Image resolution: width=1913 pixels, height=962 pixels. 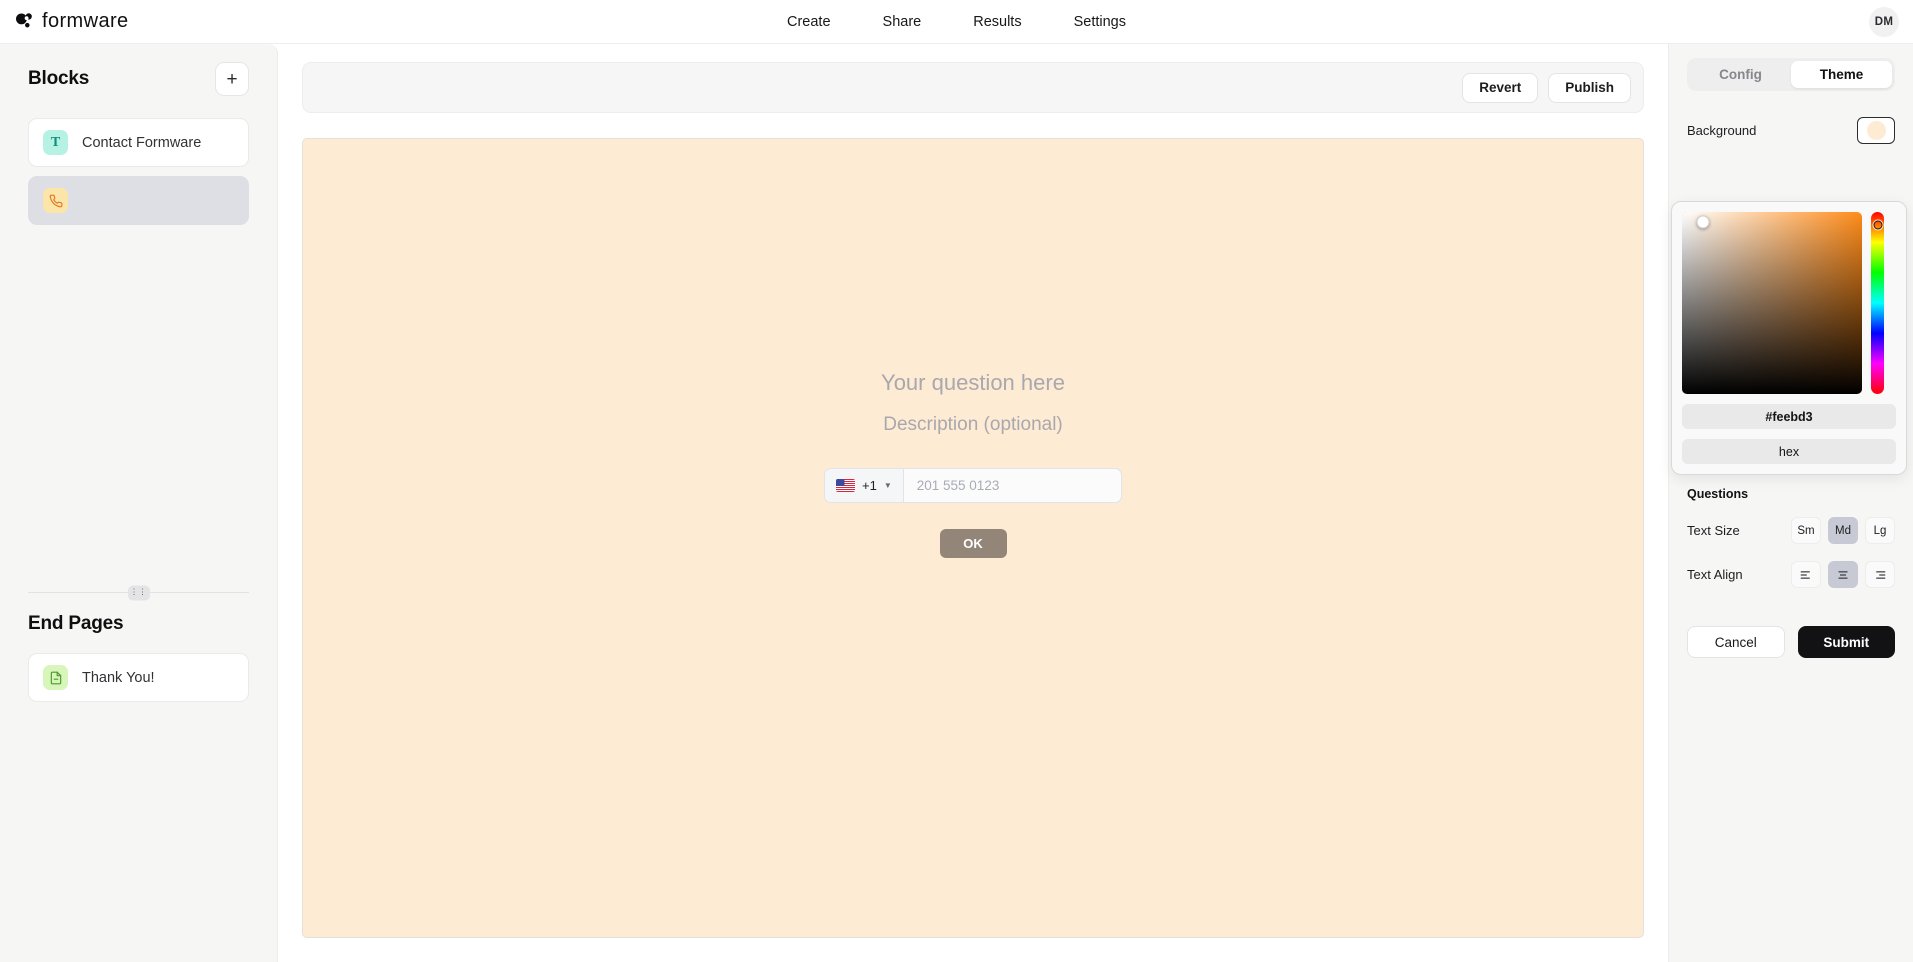 What do you see at coordinates (1703, 222) in the screenshot?
I see `saturation-value-handle` at bounding box center [1703, 222].